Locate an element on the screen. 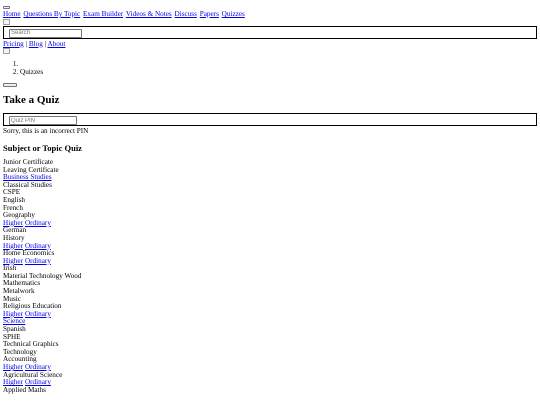 This screenshot has width=540, height=405. list-item: Spanish is located at coordinates (270, 329).